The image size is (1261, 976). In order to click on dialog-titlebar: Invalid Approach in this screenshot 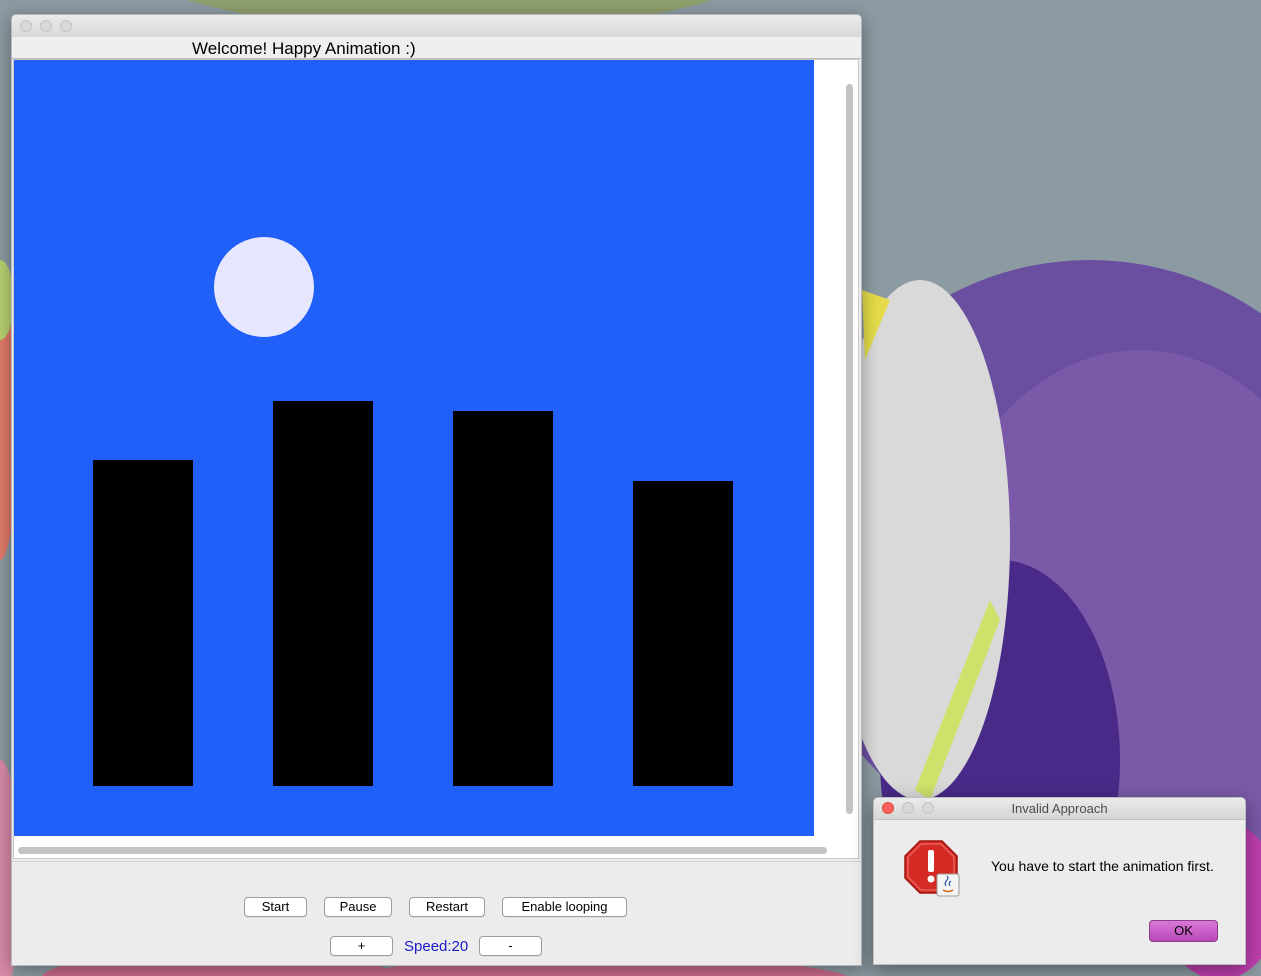, I will do `click(1059, 809)`.